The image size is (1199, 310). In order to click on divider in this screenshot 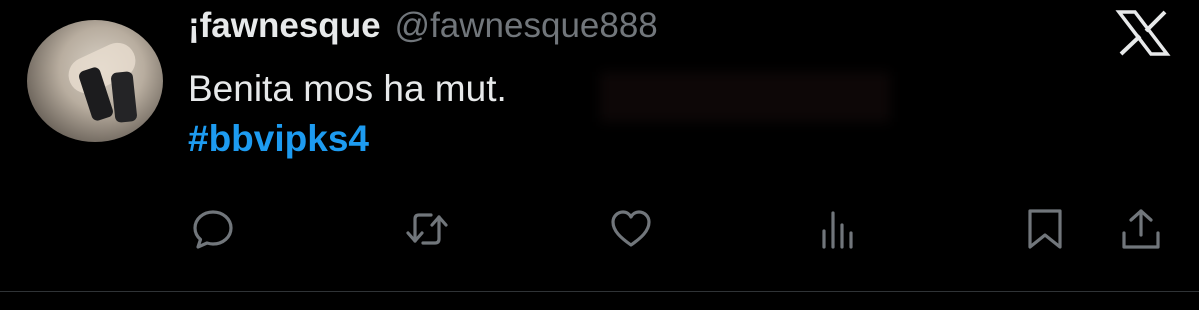, I will do `click(599, 291)`.